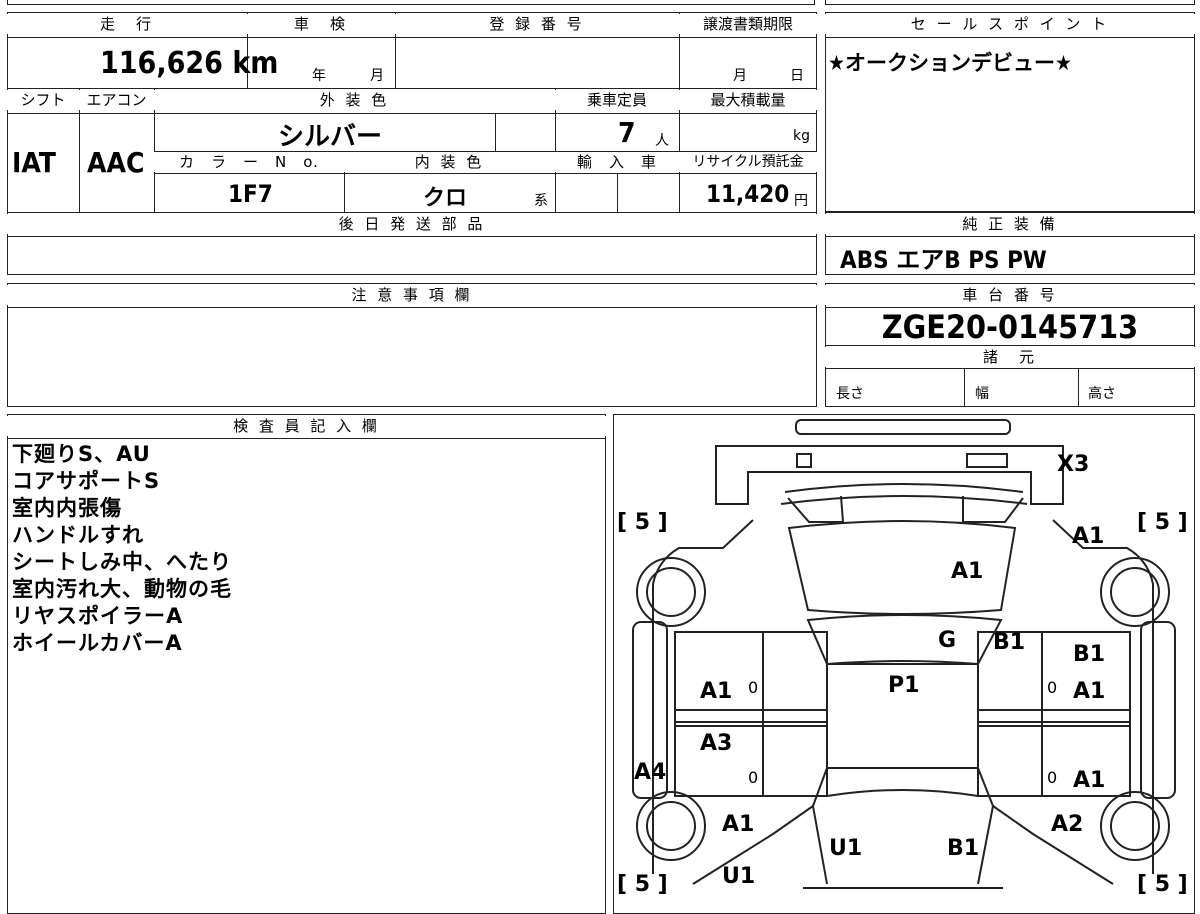 The height and width of the screenshot is (914, 1200). I want to click on chassis-number: ZGE20-0145713, so click(1010, 327).